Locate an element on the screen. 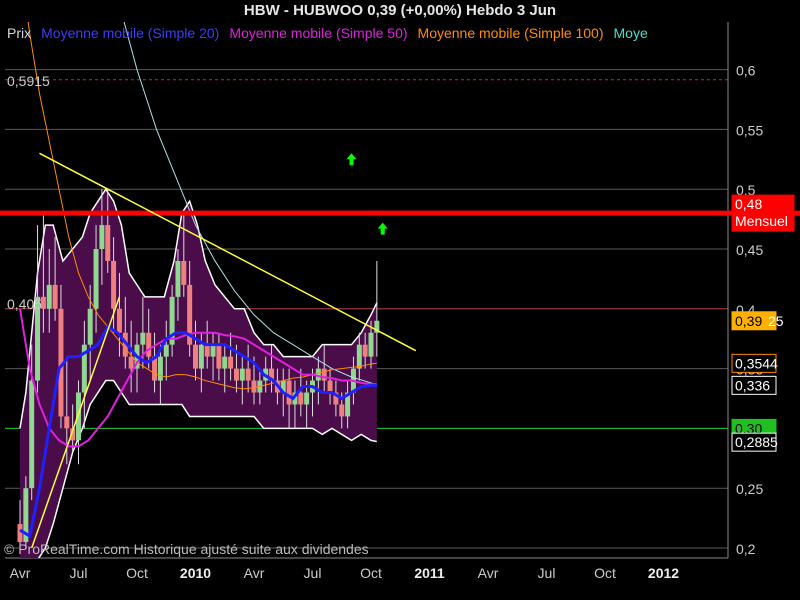  x-tick-label: 2011 is located at coordinates (429, 573).